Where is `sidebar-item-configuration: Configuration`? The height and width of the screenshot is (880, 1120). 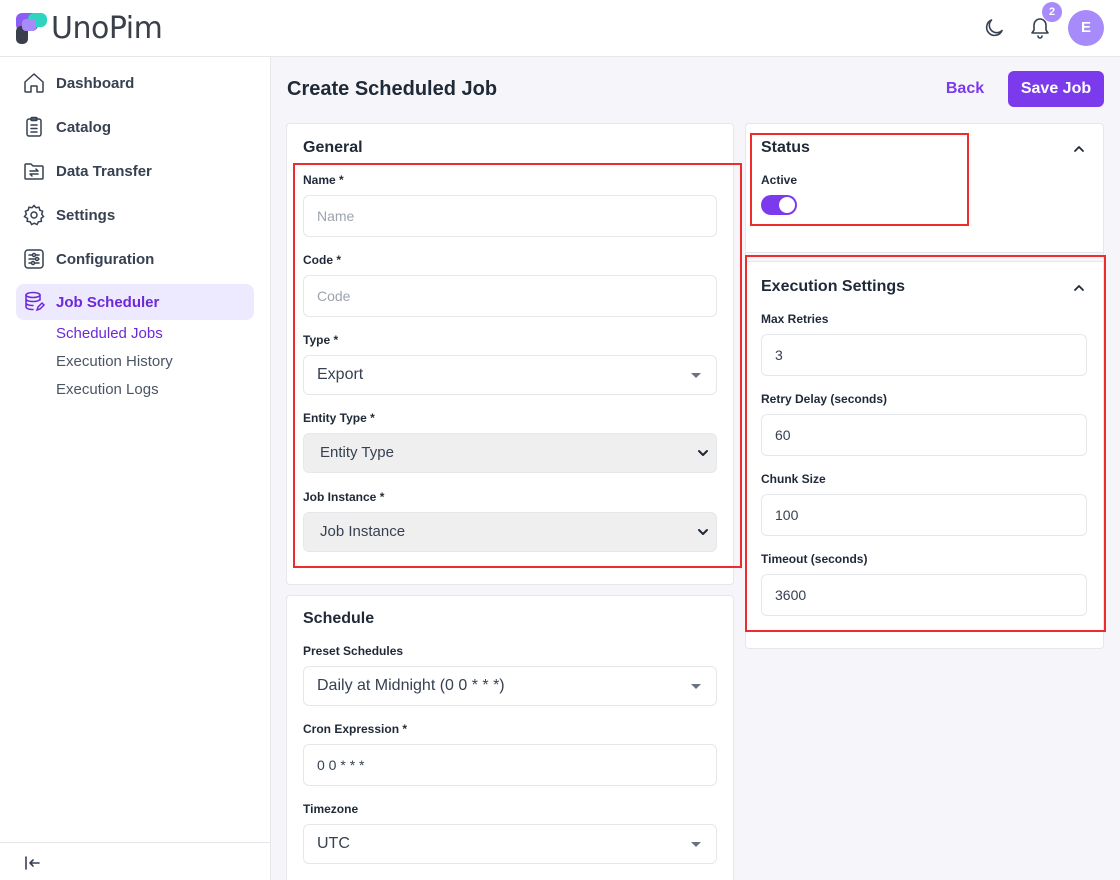
sidebar-item-configuration: Configuration is located at coordinates (135, 259).